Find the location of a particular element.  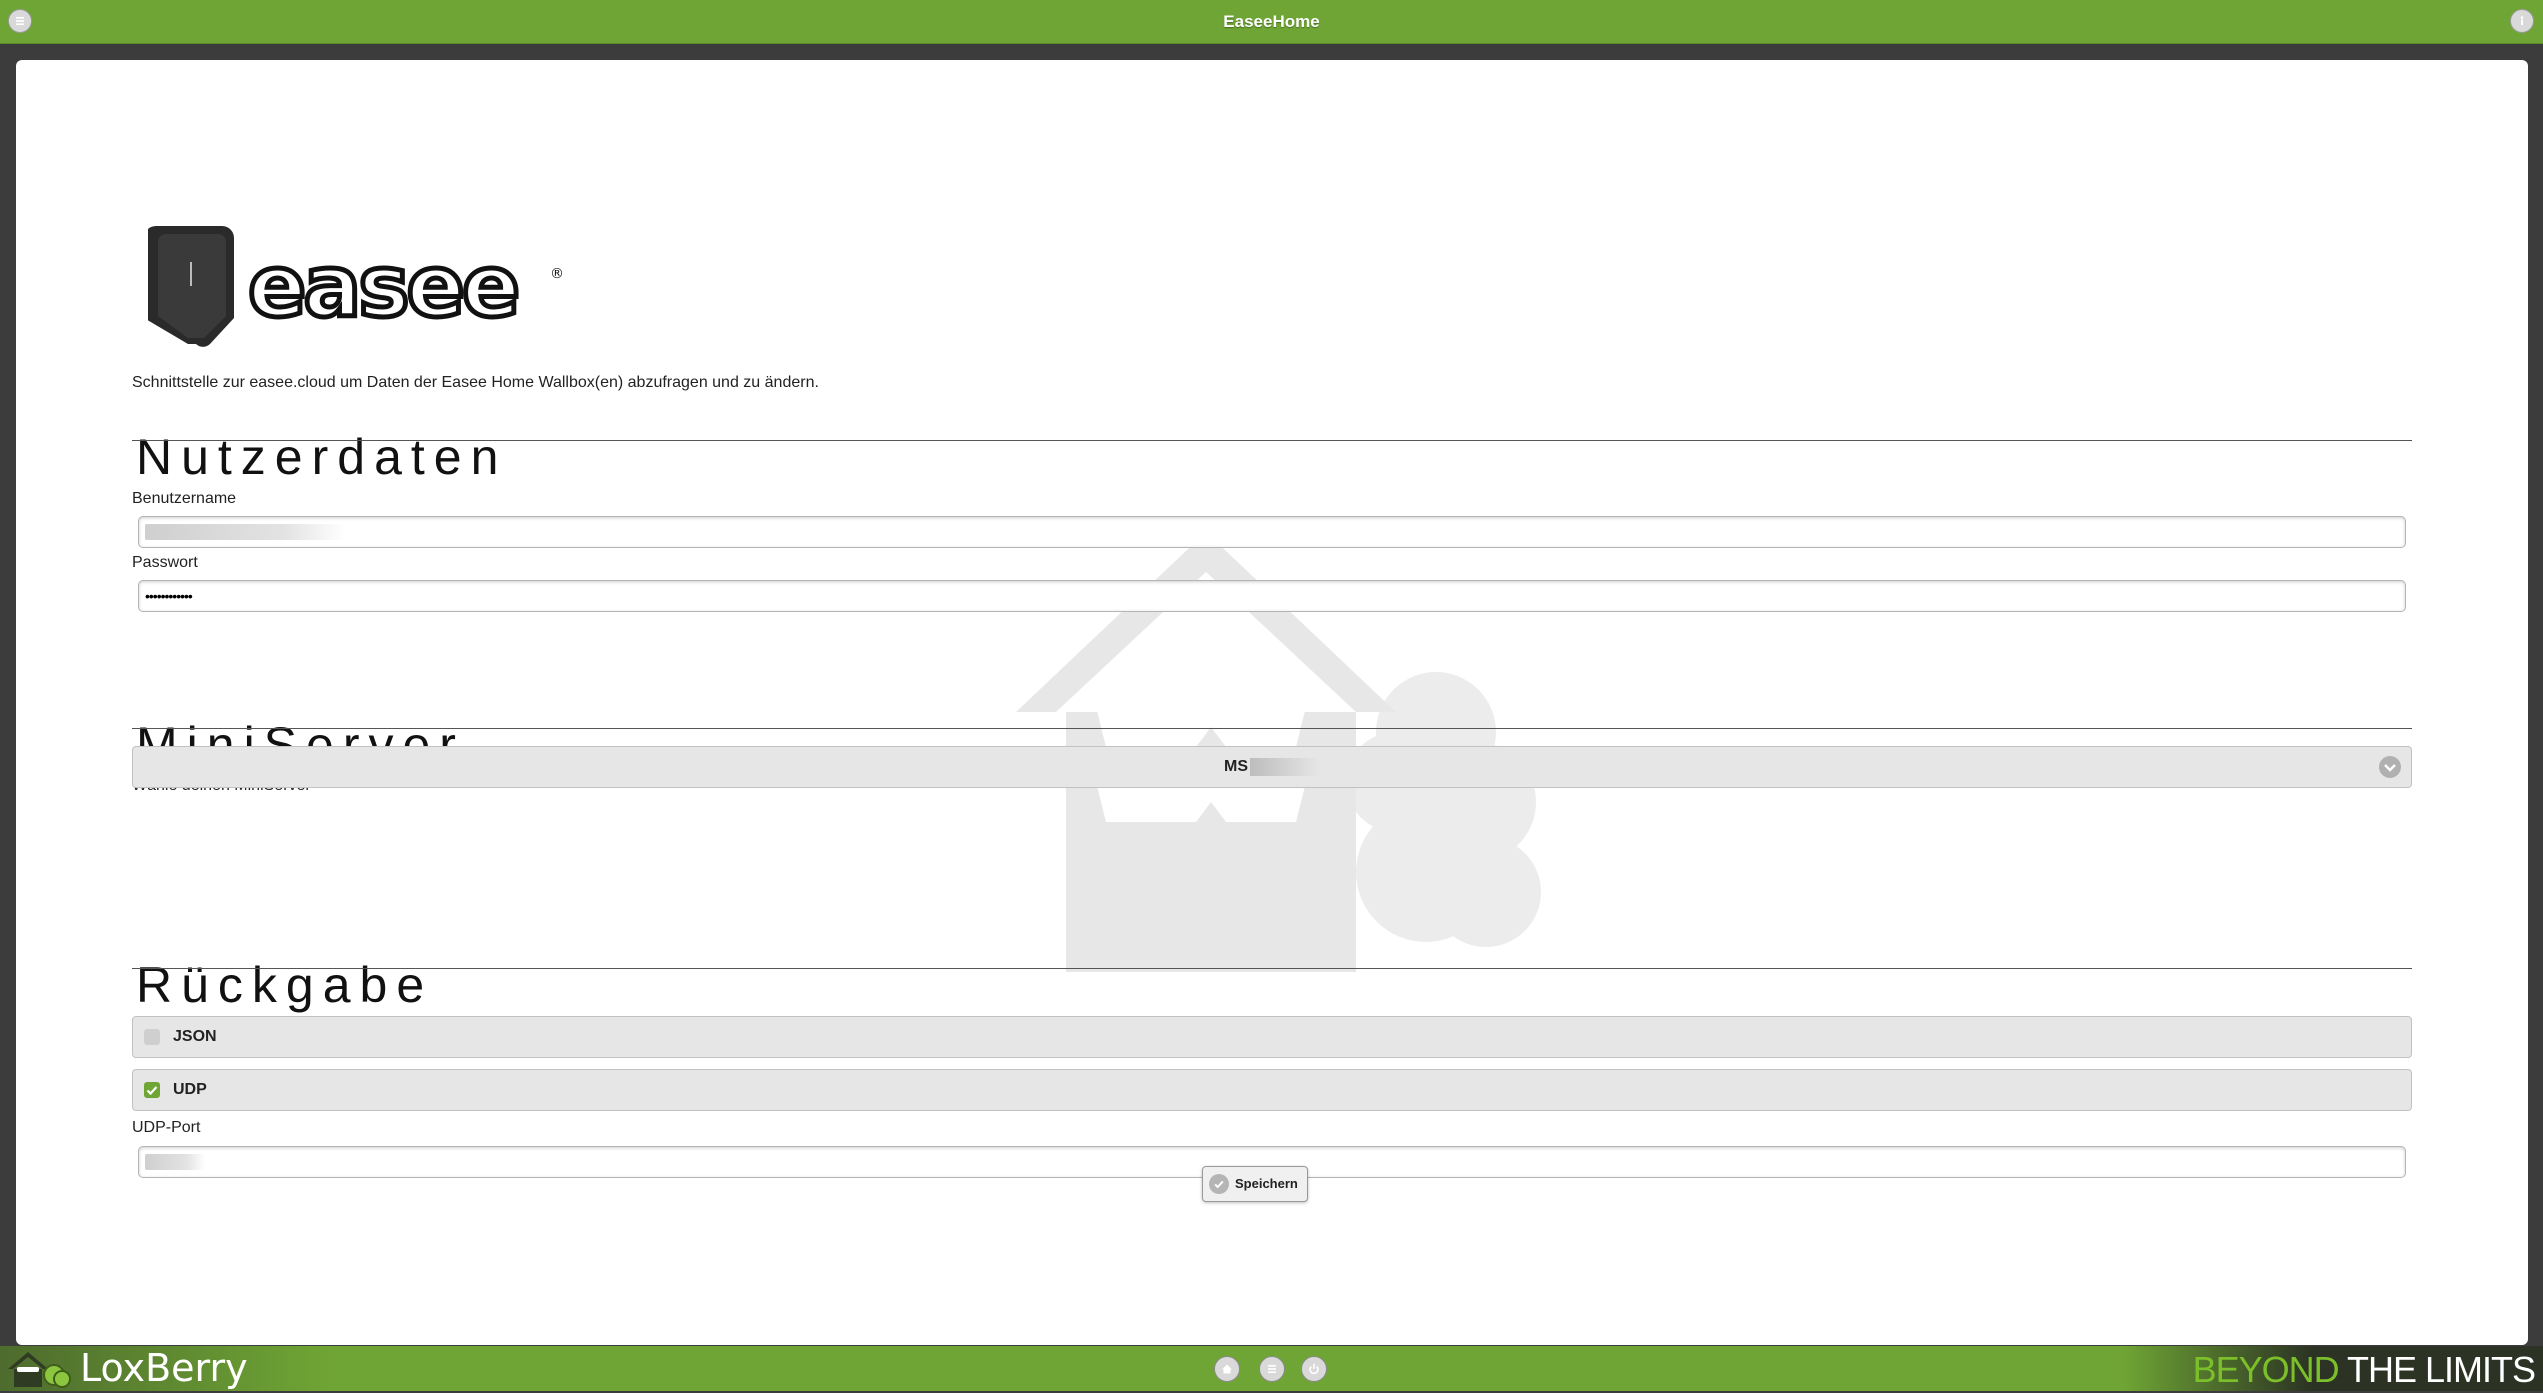

info-icon is located at coordinates (2522, 21).